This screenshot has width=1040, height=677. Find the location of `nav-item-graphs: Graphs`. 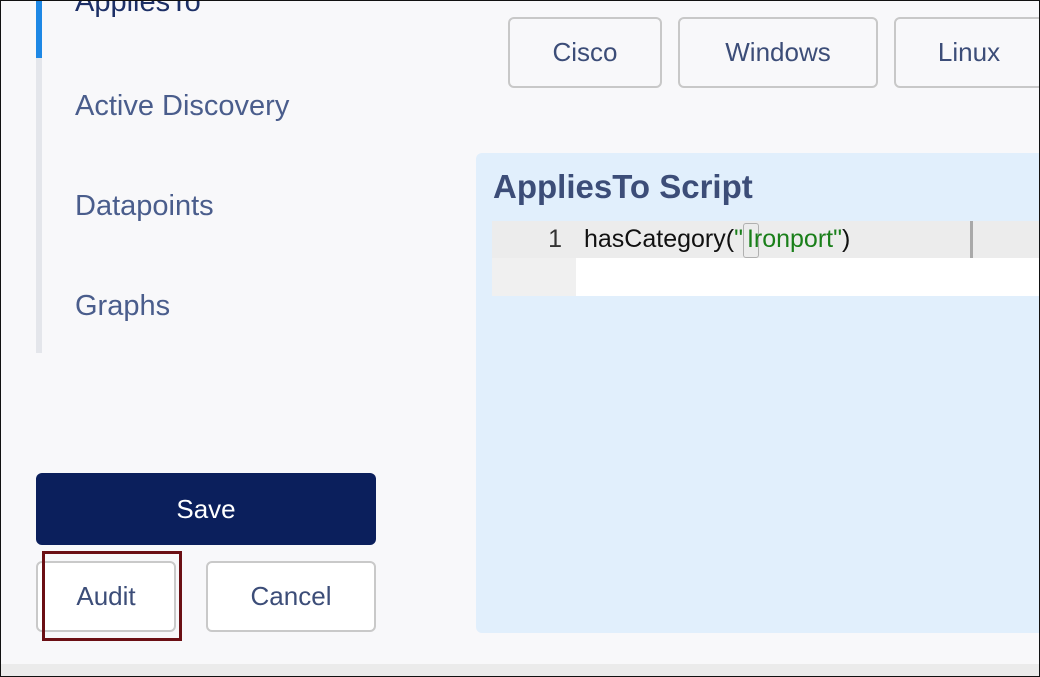

nav-item-graphs: Graphs is located at coordinates (122, 306).